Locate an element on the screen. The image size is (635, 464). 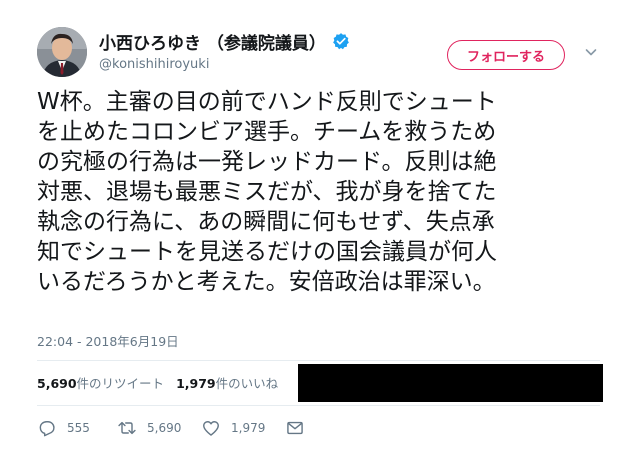
message-button is located at coordinates (295, 428).